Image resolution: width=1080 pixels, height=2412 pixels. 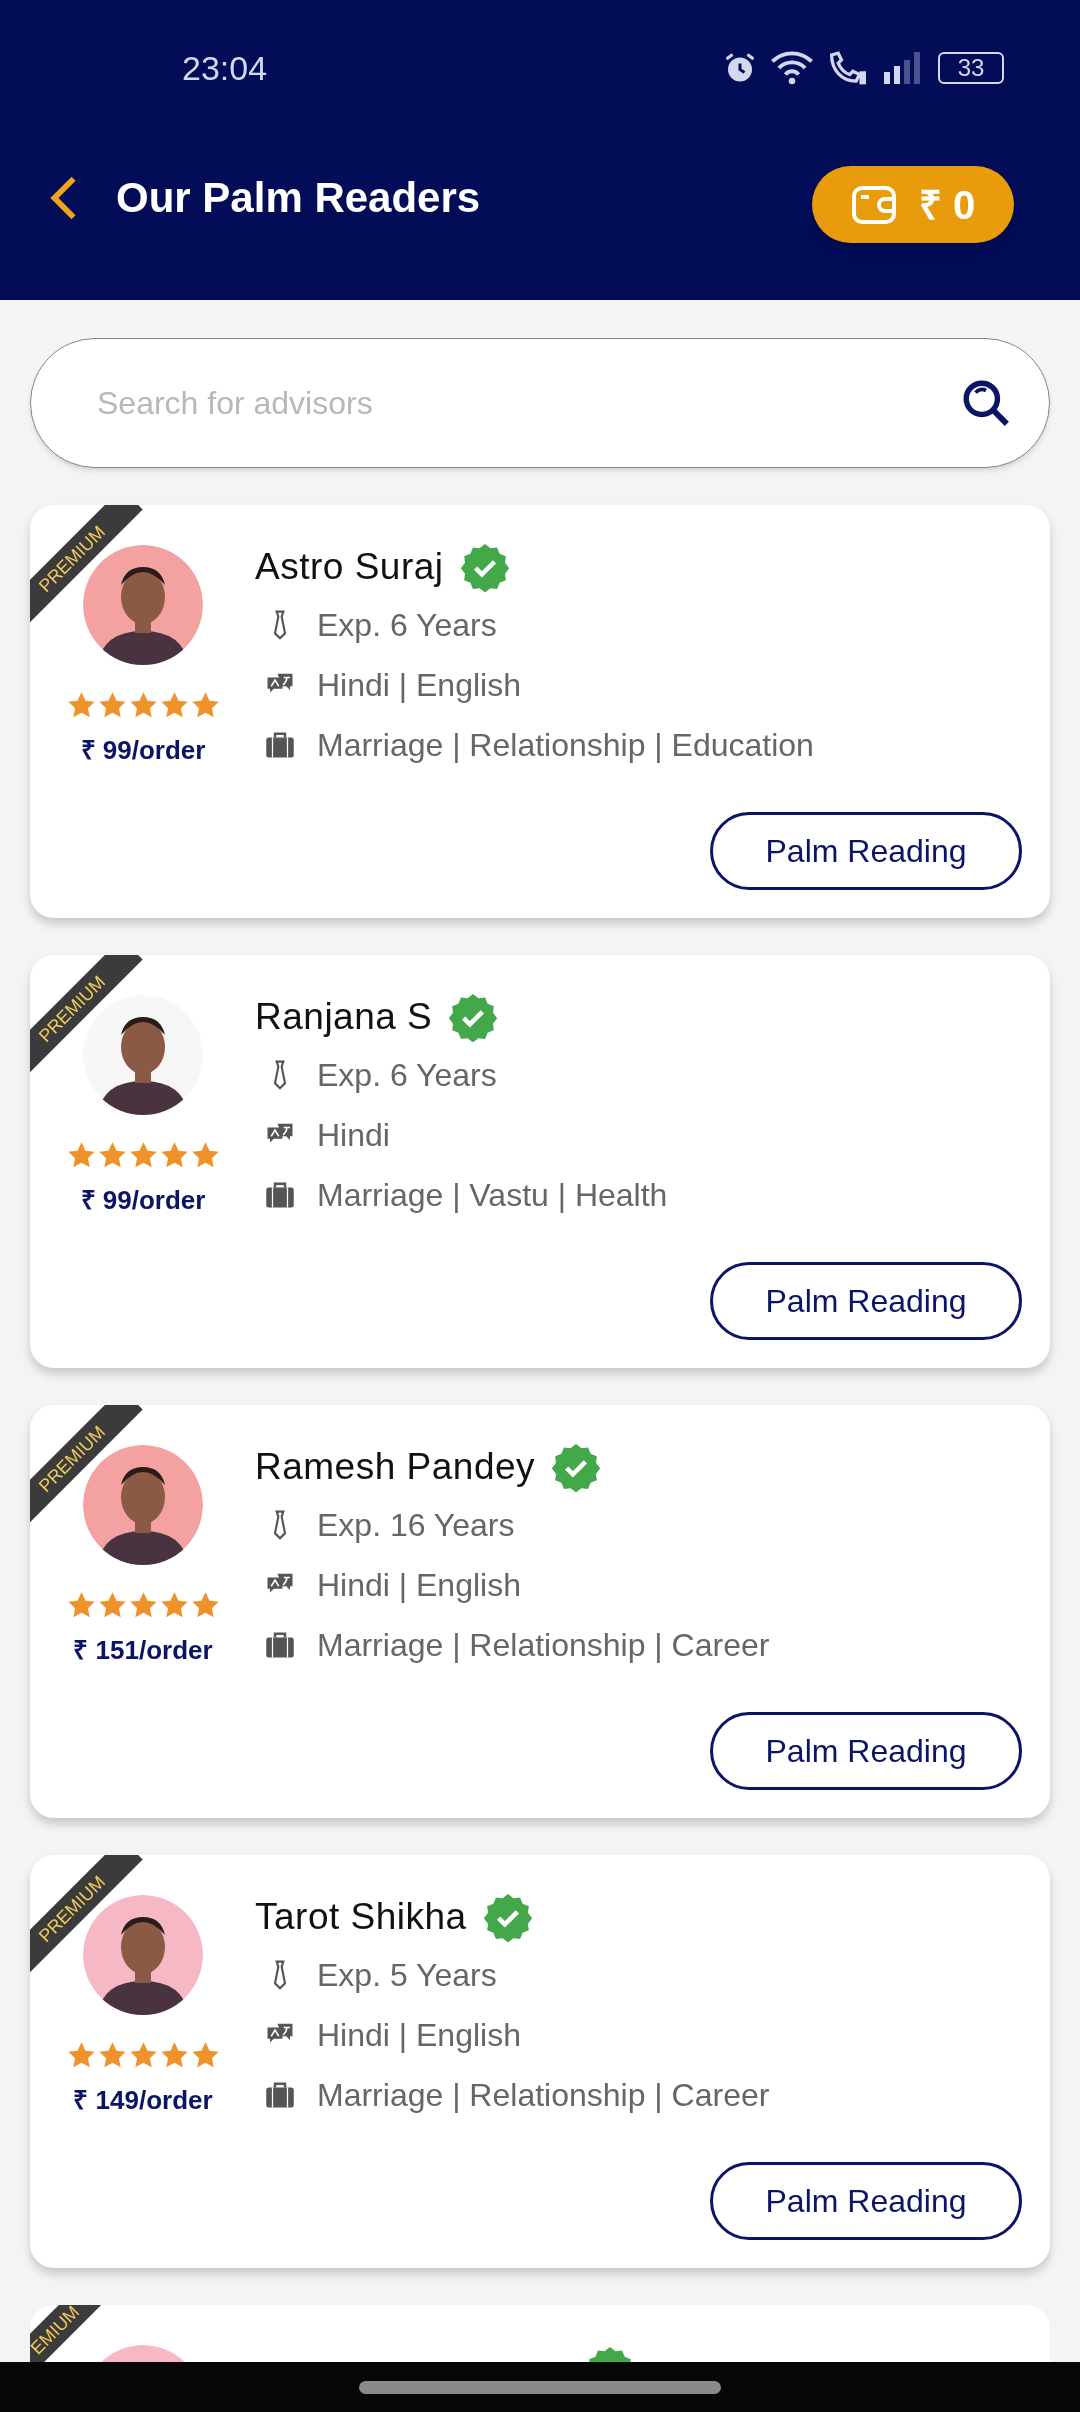 What do you see at coordinates (225, 68) in the screenshot?
I see `status-time: 23:04` at bounding box center [225, 68].